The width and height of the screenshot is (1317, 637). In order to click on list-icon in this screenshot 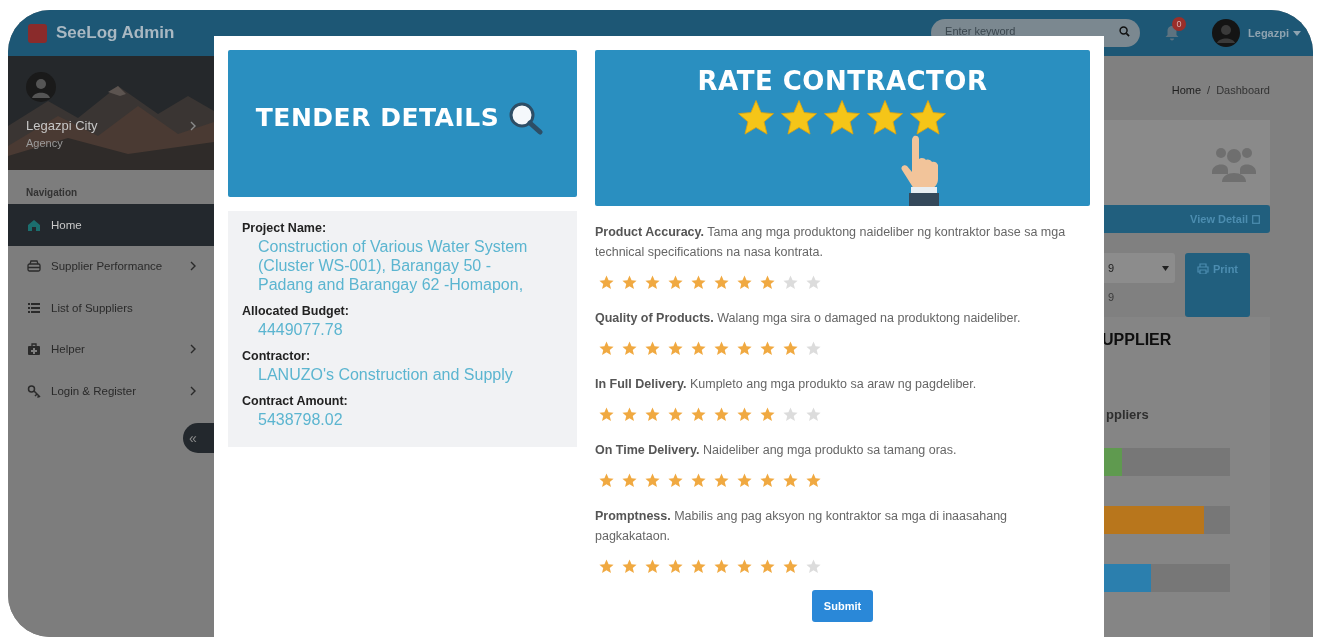, I will do `click(34, 307)`.